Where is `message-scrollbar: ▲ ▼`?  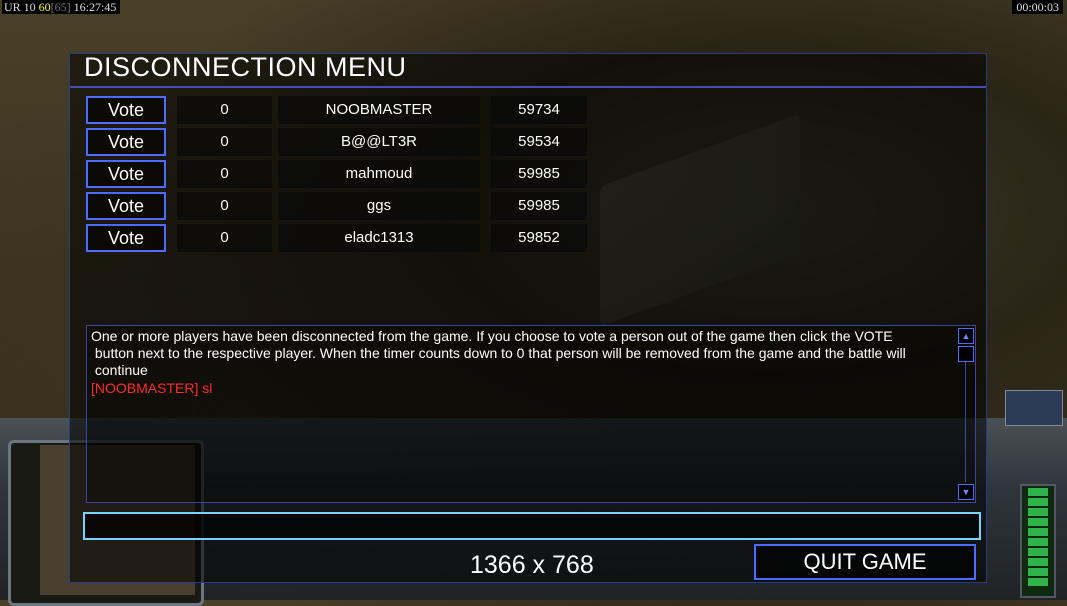 message-scrollbar: ▲ ▼ is located at coordinates (966, 414).